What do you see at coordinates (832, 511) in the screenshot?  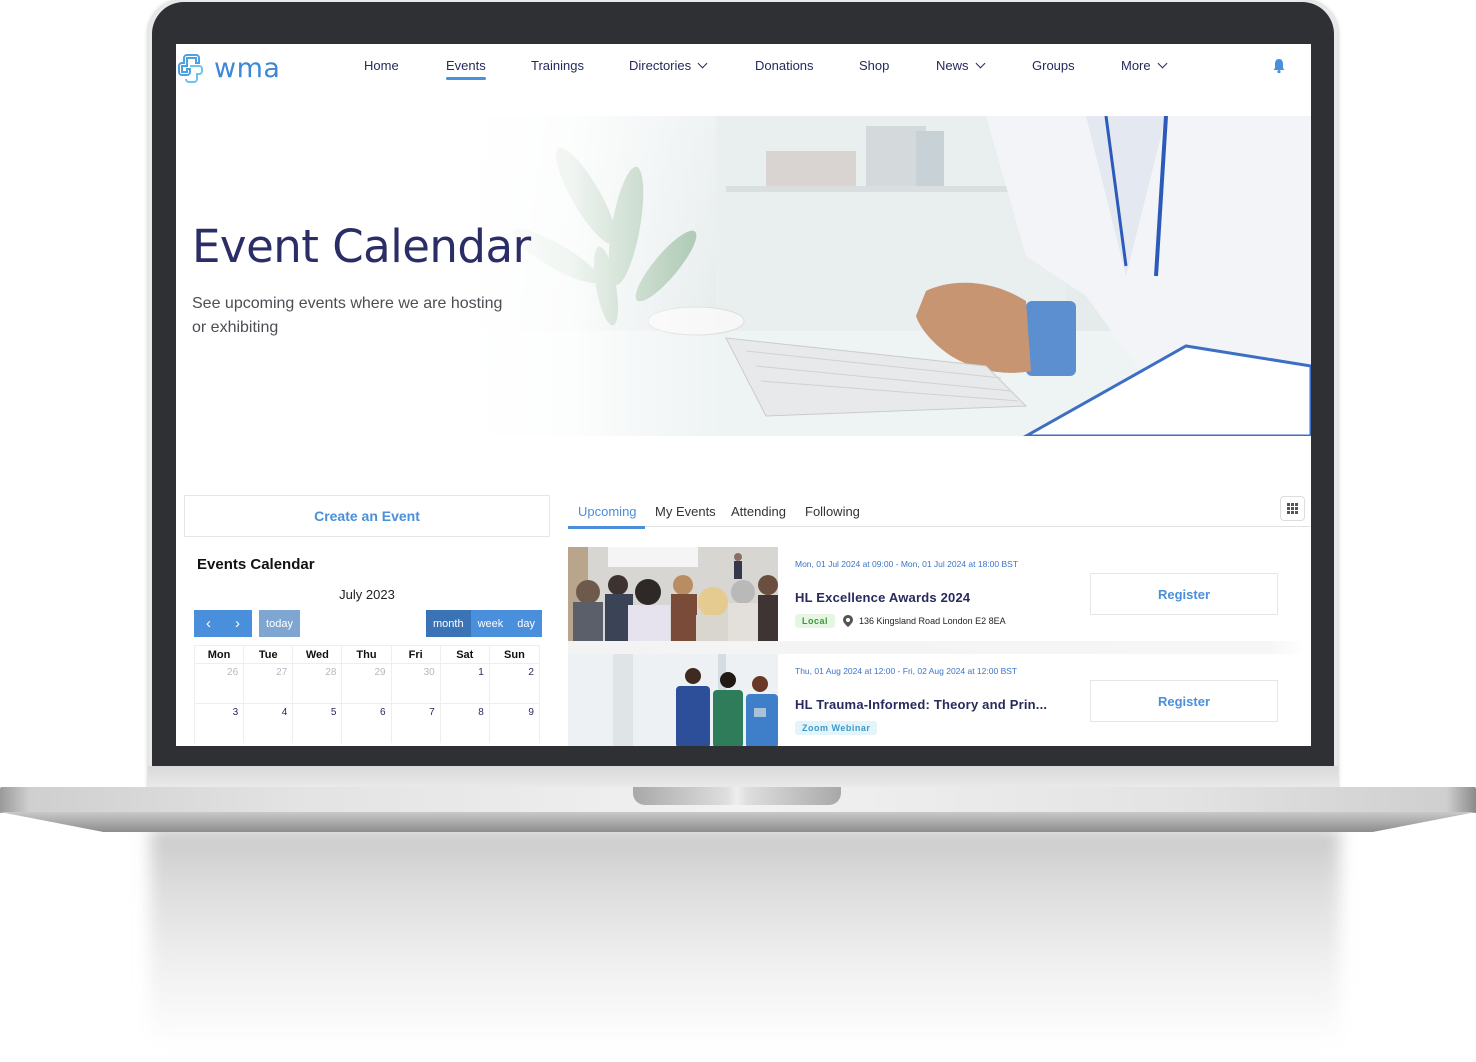 I see `tab-following: Following` at bounding box center [832, 511].